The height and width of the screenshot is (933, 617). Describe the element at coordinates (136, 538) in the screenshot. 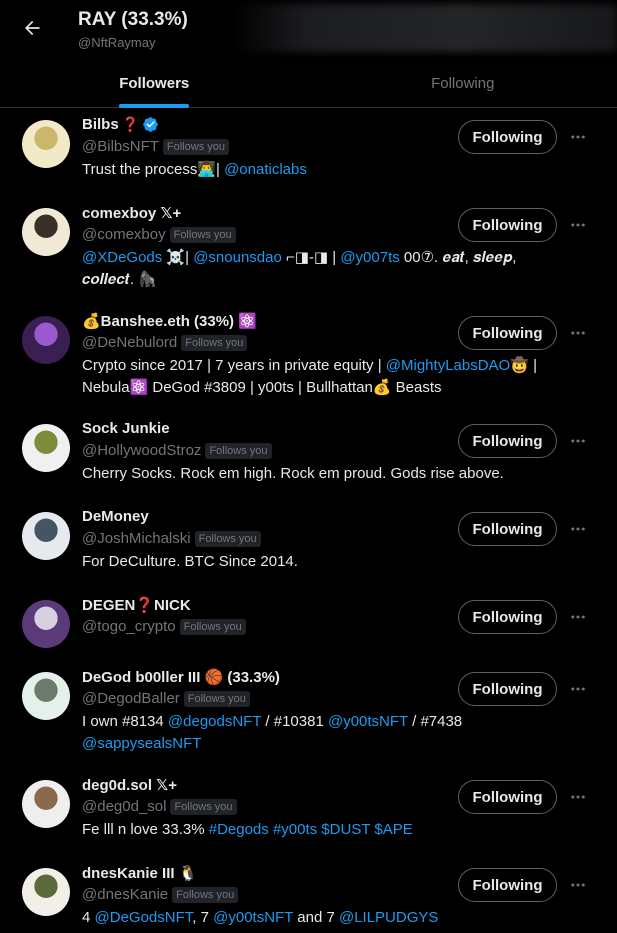

I see `user-handle: @JoshMichalski` at that location.